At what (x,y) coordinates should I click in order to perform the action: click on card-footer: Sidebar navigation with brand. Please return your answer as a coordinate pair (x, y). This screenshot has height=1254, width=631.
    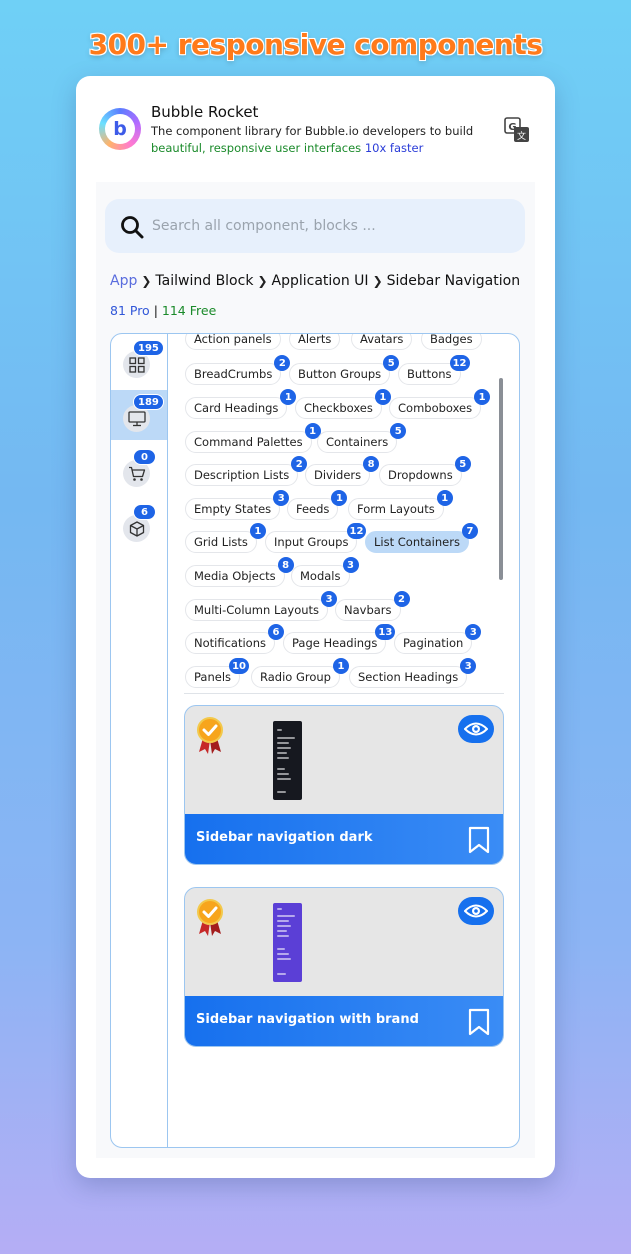
    Looking at the image, I should click on (344, 1021).